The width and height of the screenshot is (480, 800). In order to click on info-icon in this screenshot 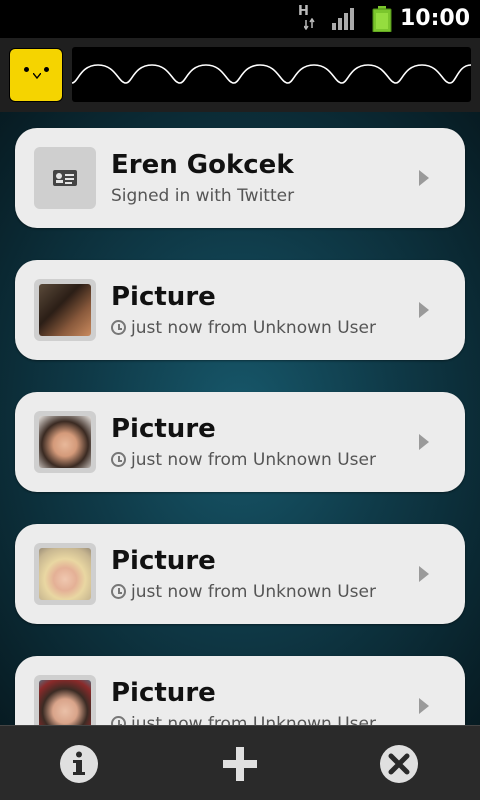, I will do `click(79, 764)`.